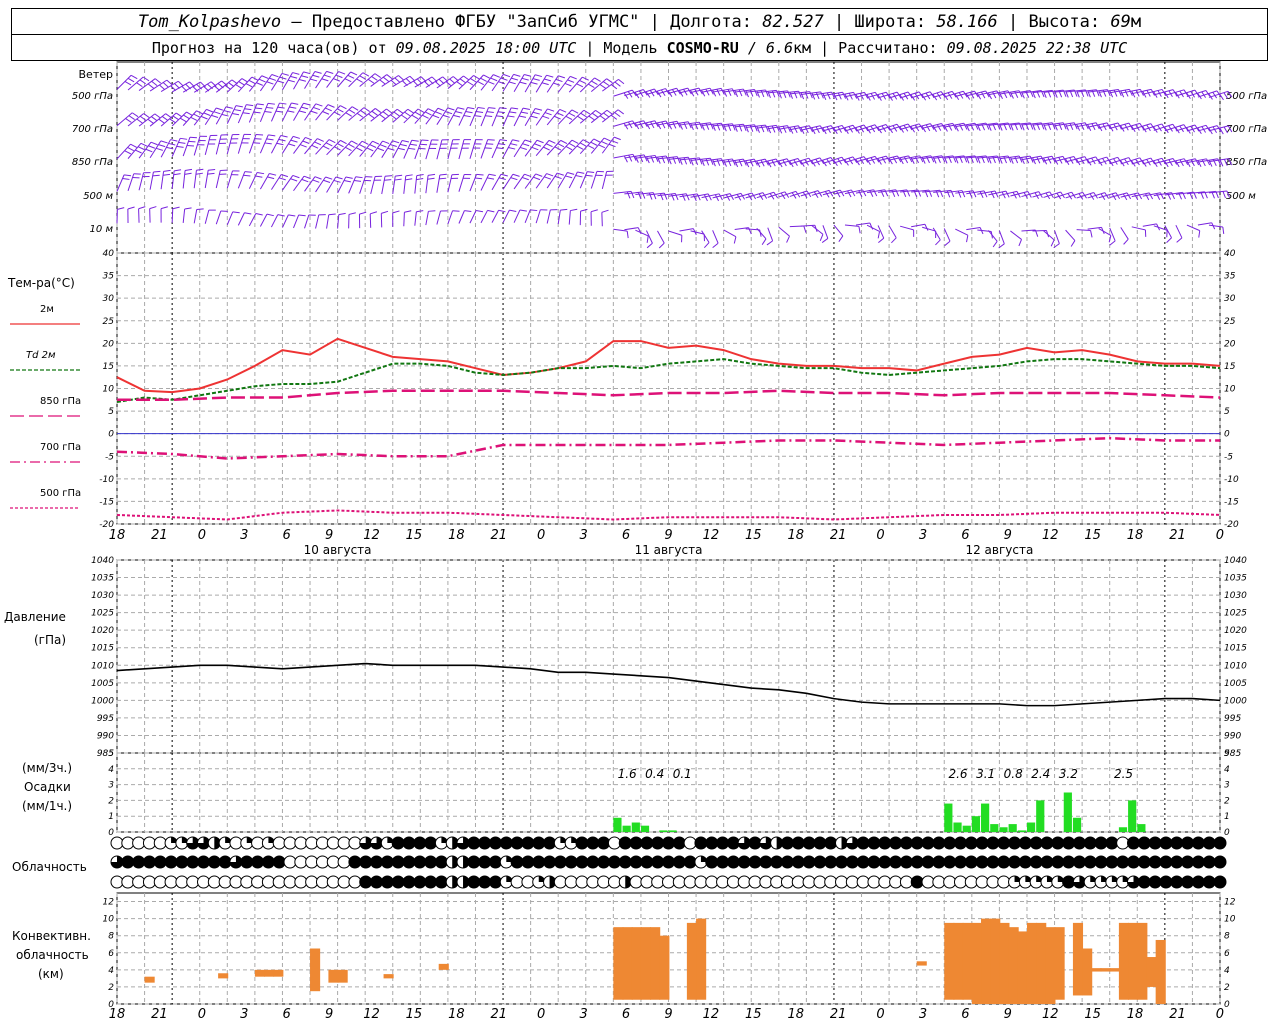 The image size is (1280, 1024). Describe the element at coordinates (1235, 614) in the screenshot. I see `pressure-tick-right: 1025` at that location.